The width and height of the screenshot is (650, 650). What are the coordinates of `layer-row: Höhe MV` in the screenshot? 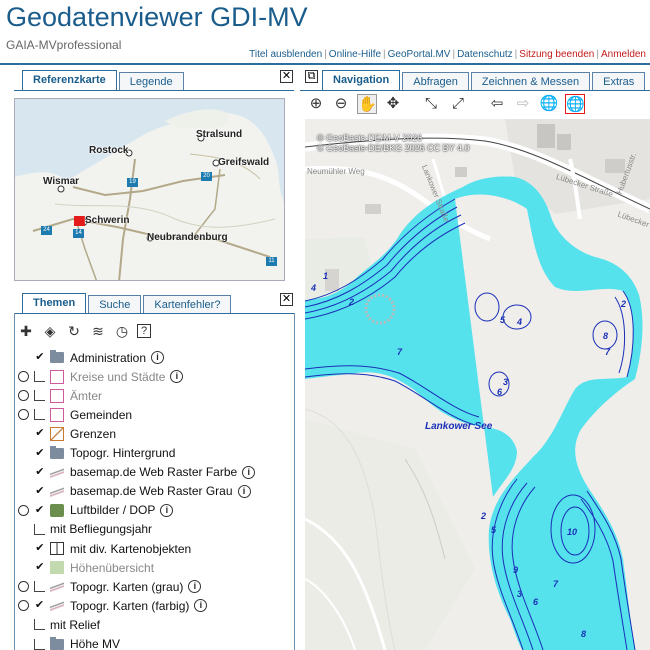 It's located at (69, 642).